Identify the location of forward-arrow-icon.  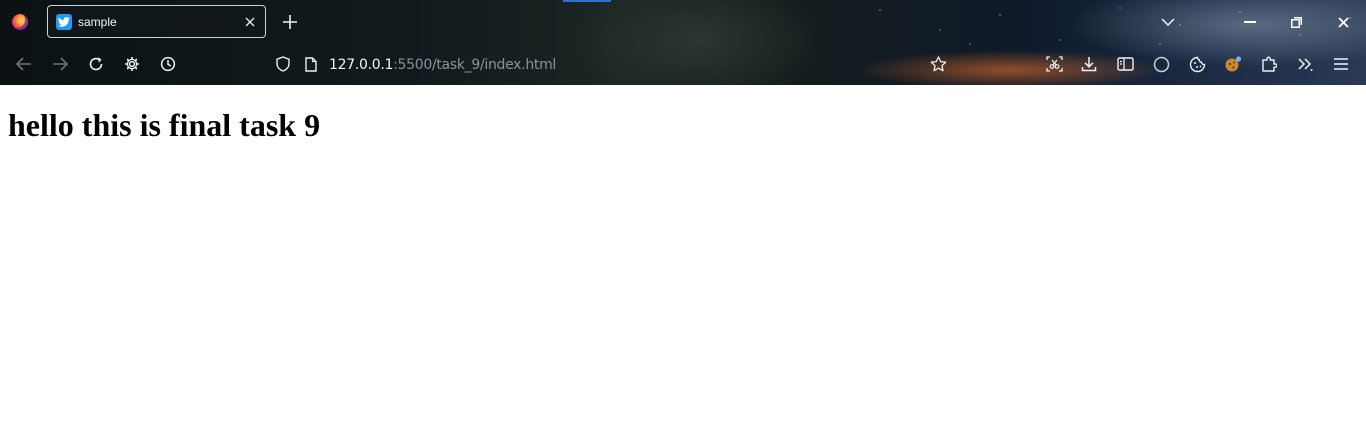
(60, 64).